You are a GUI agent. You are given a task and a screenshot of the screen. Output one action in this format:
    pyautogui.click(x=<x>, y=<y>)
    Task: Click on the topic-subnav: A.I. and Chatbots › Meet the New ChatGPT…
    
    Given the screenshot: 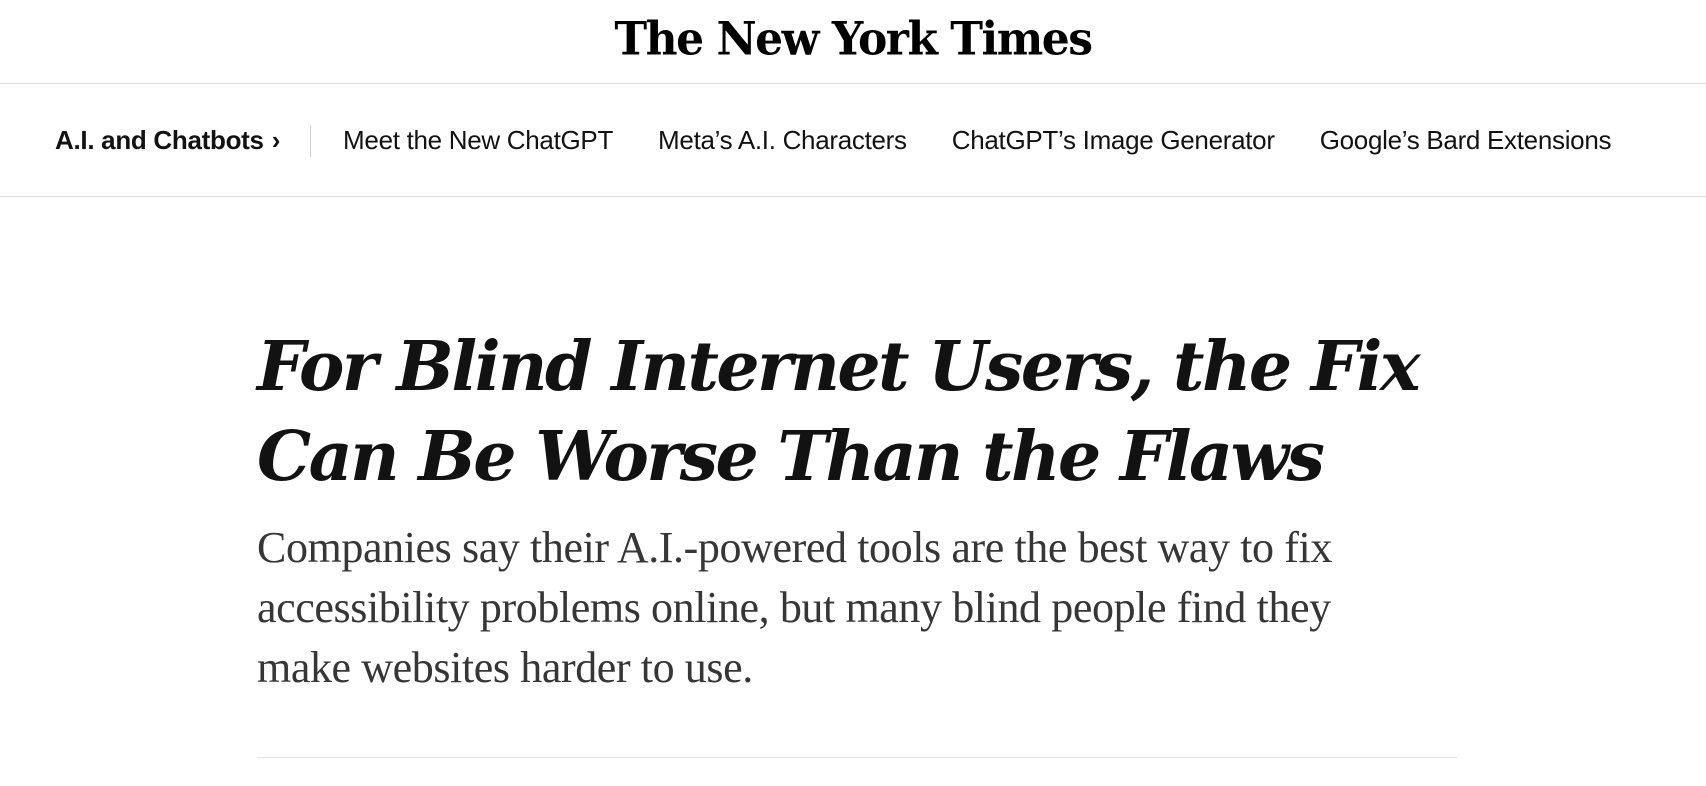 What is the action you would take?
    pyautogui.click(x=853, y=141)
    